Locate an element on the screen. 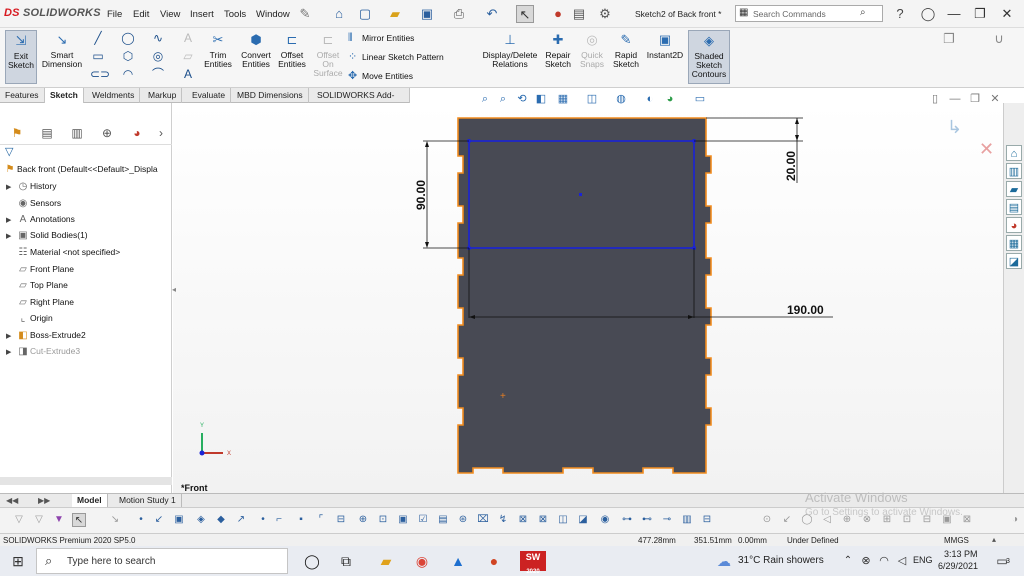 This screenshot has width=1024, height=576. filter-toggle-icon: ▽ is located at coordinates (19, 520).